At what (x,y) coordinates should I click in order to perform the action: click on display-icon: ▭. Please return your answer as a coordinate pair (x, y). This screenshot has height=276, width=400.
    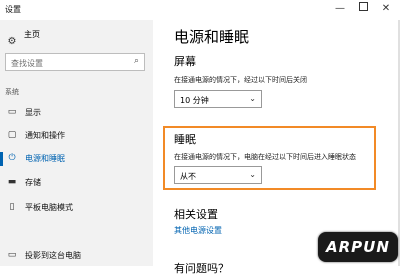
    Looking at the image, I should click on (12, 112).